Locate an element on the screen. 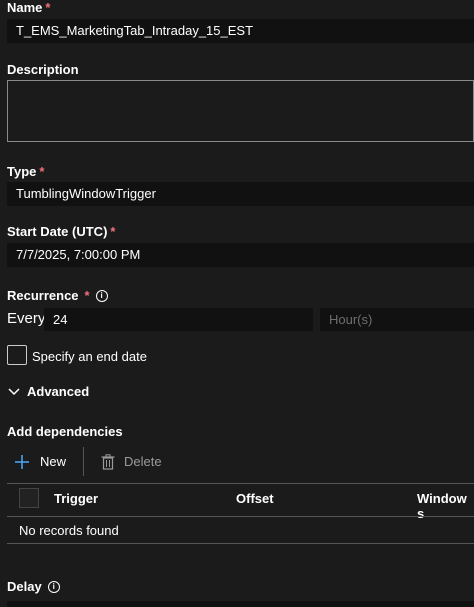 This screenshot has width=474, height=607. start-date-field: 7/7/2025, 7:00:00 PM is located at coordinates (240, 255).